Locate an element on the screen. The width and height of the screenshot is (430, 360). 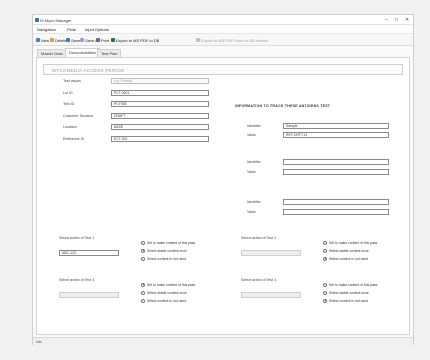
toolbar-button-print: Print is located at coordinates (102, 40).